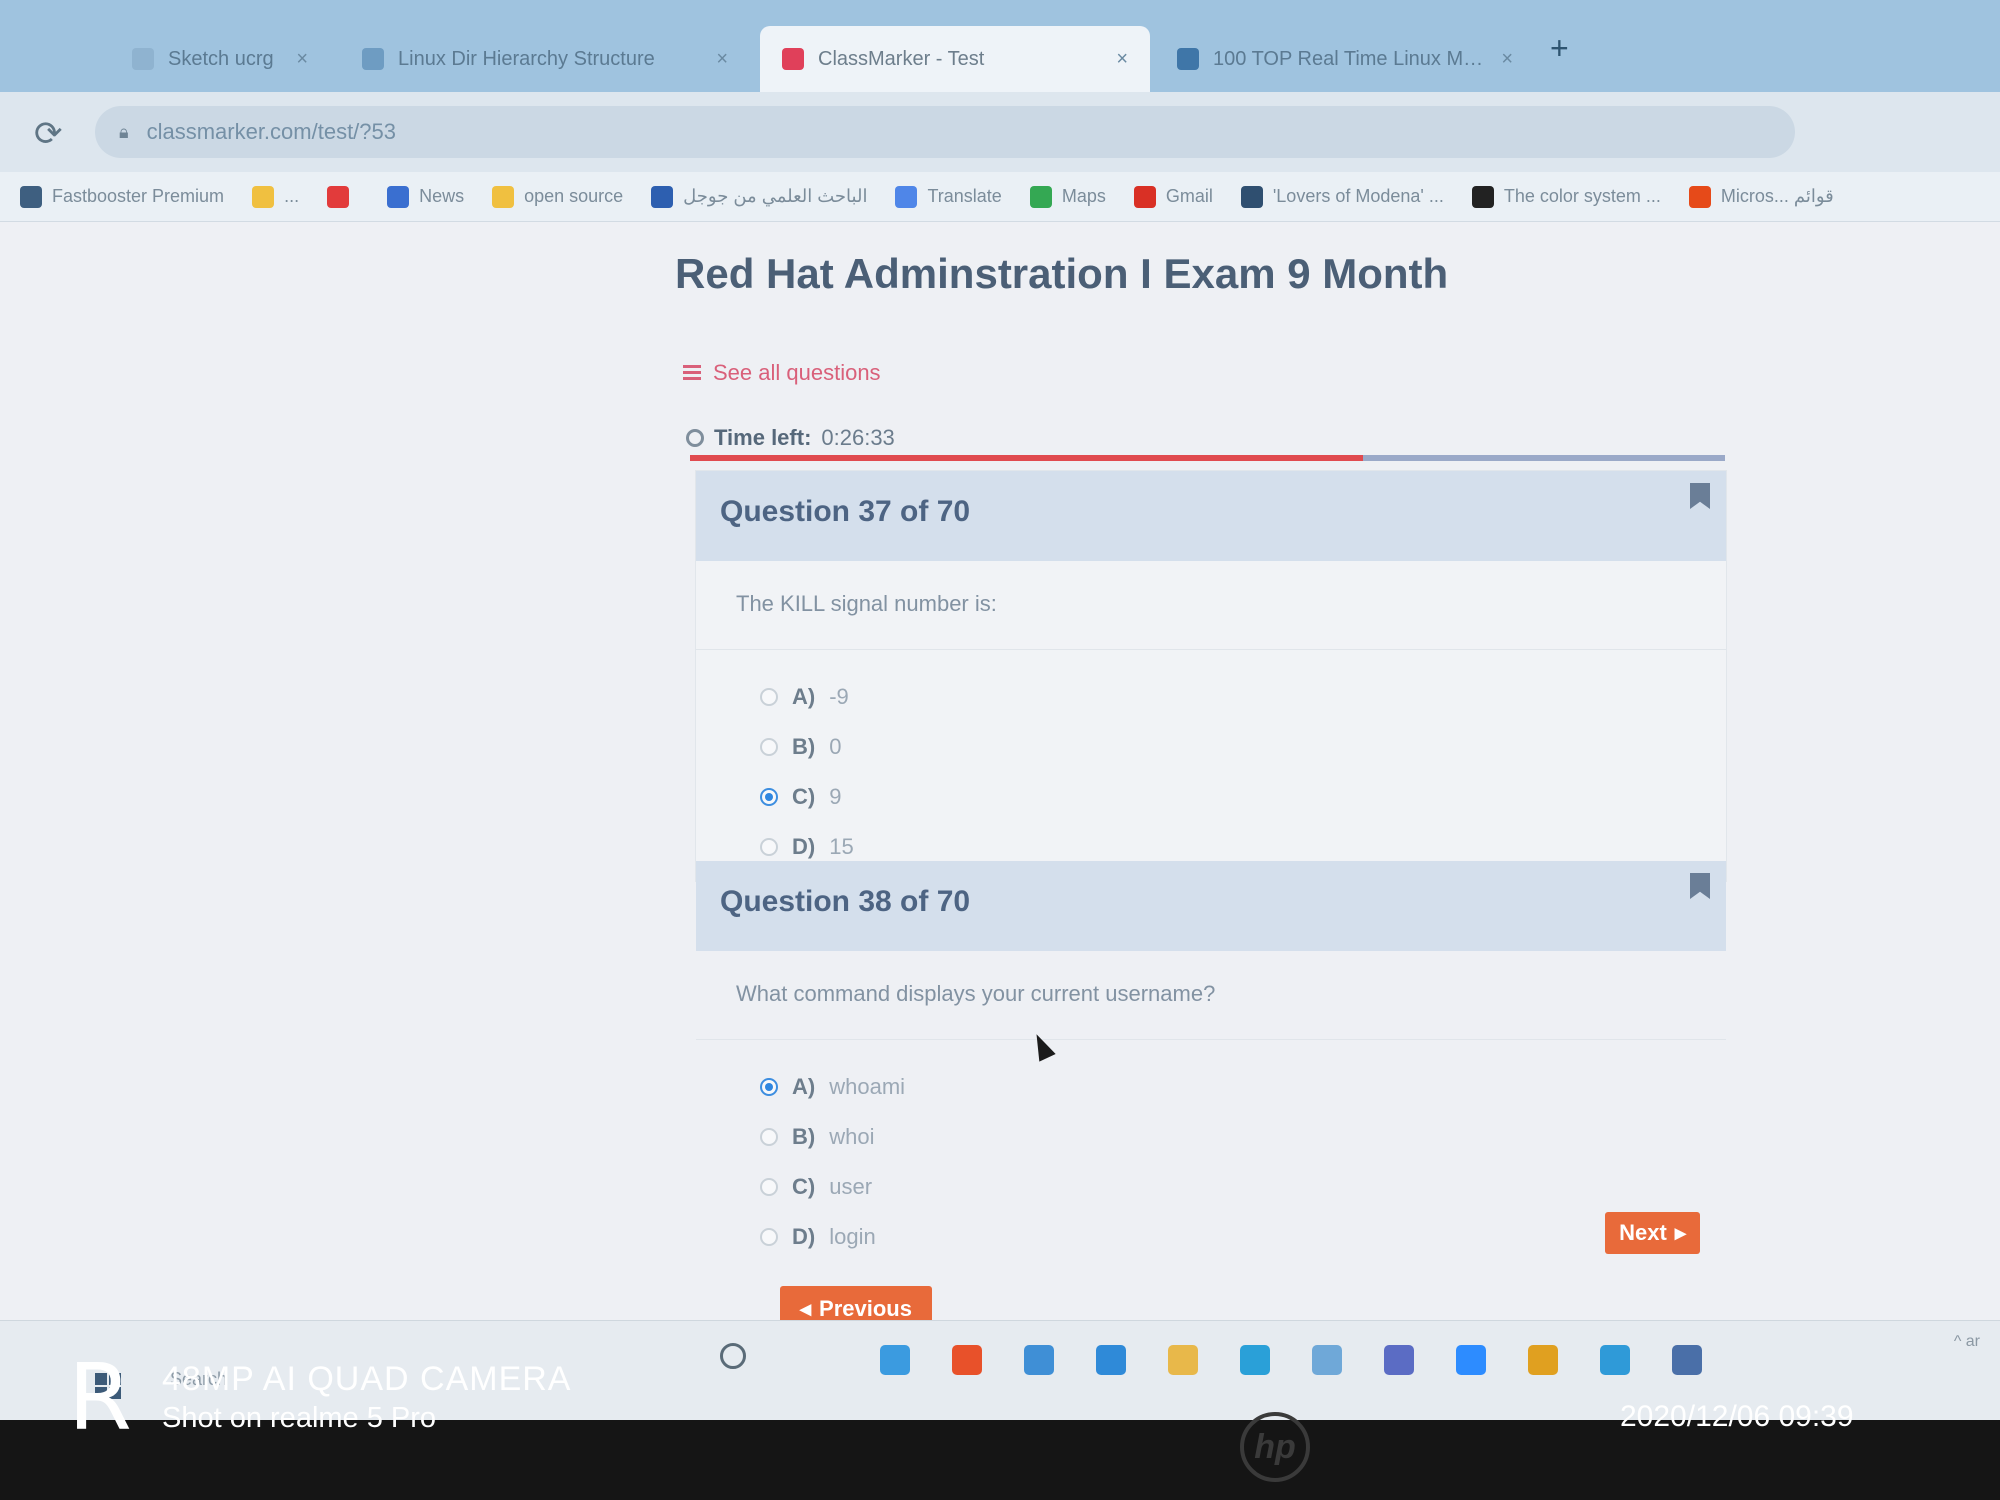 The height and width of the screenshot is (1500, 2000). What do you see at coordinates (1083, 196) in the screenshot?
I see `bookmark-label: Maps` at bounding box center [1083, 196].